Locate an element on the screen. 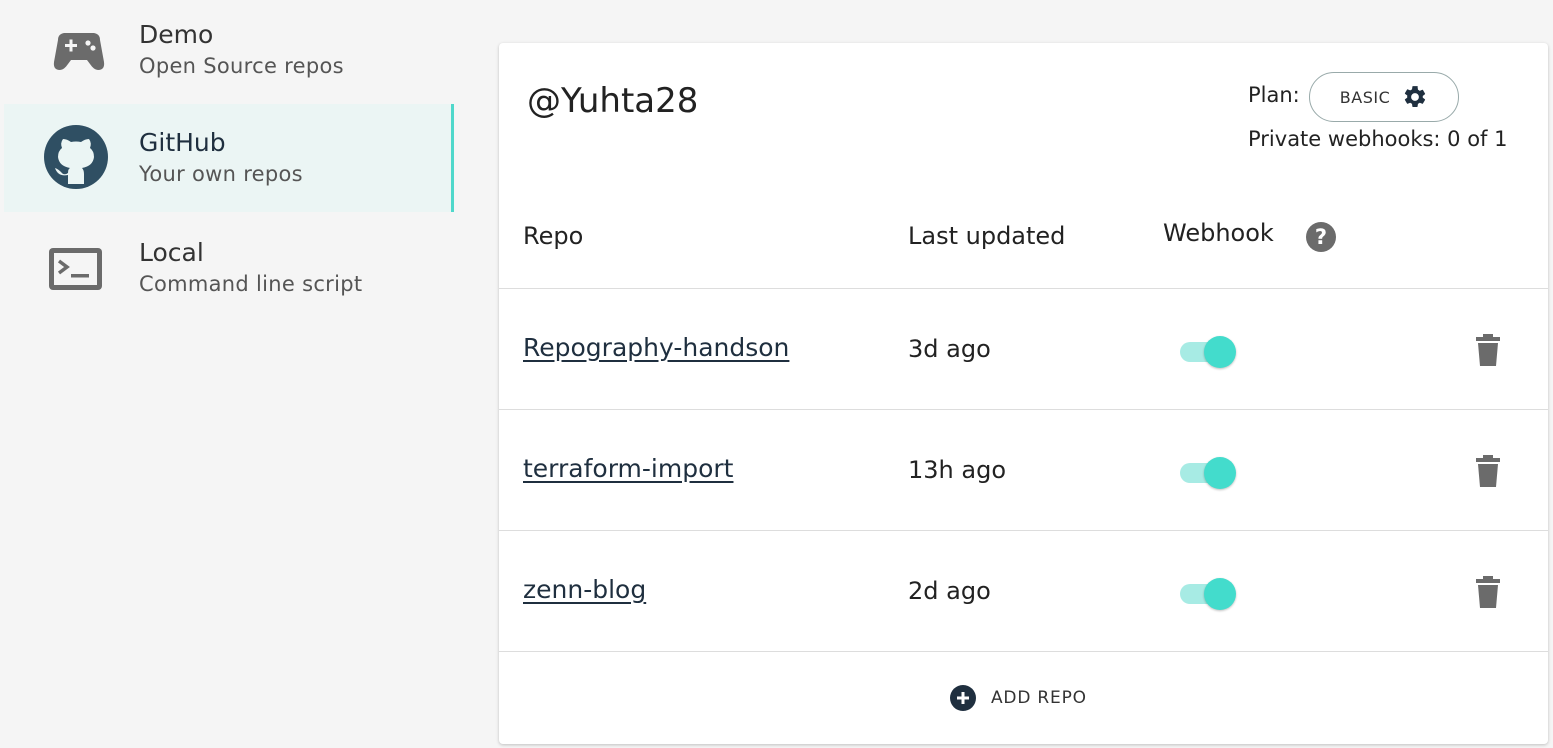 Image resolution: width=1553 pixels, height=748 pixels. sidebar-item-title: GitHub is located at coordinates (182, 142).